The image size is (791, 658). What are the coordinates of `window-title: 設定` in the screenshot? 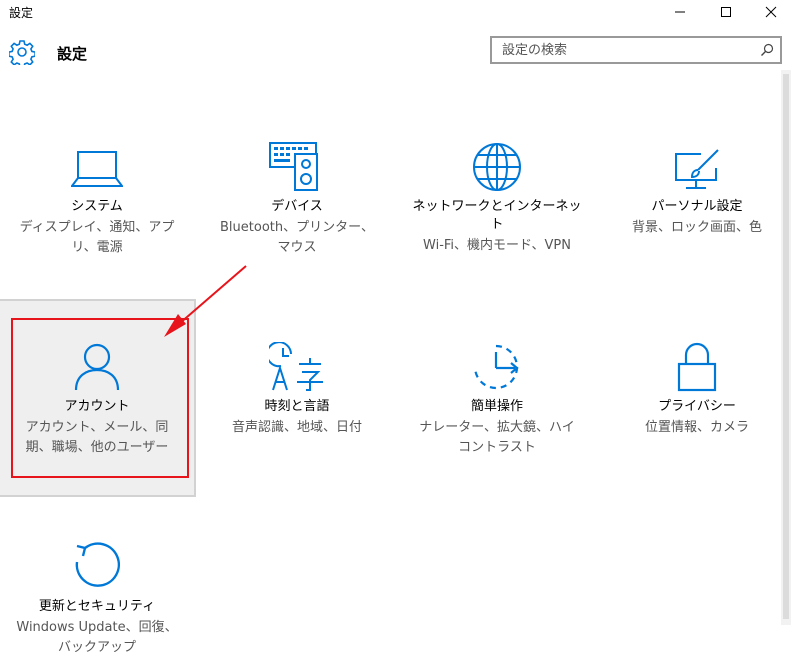 It's located at (21, 13).